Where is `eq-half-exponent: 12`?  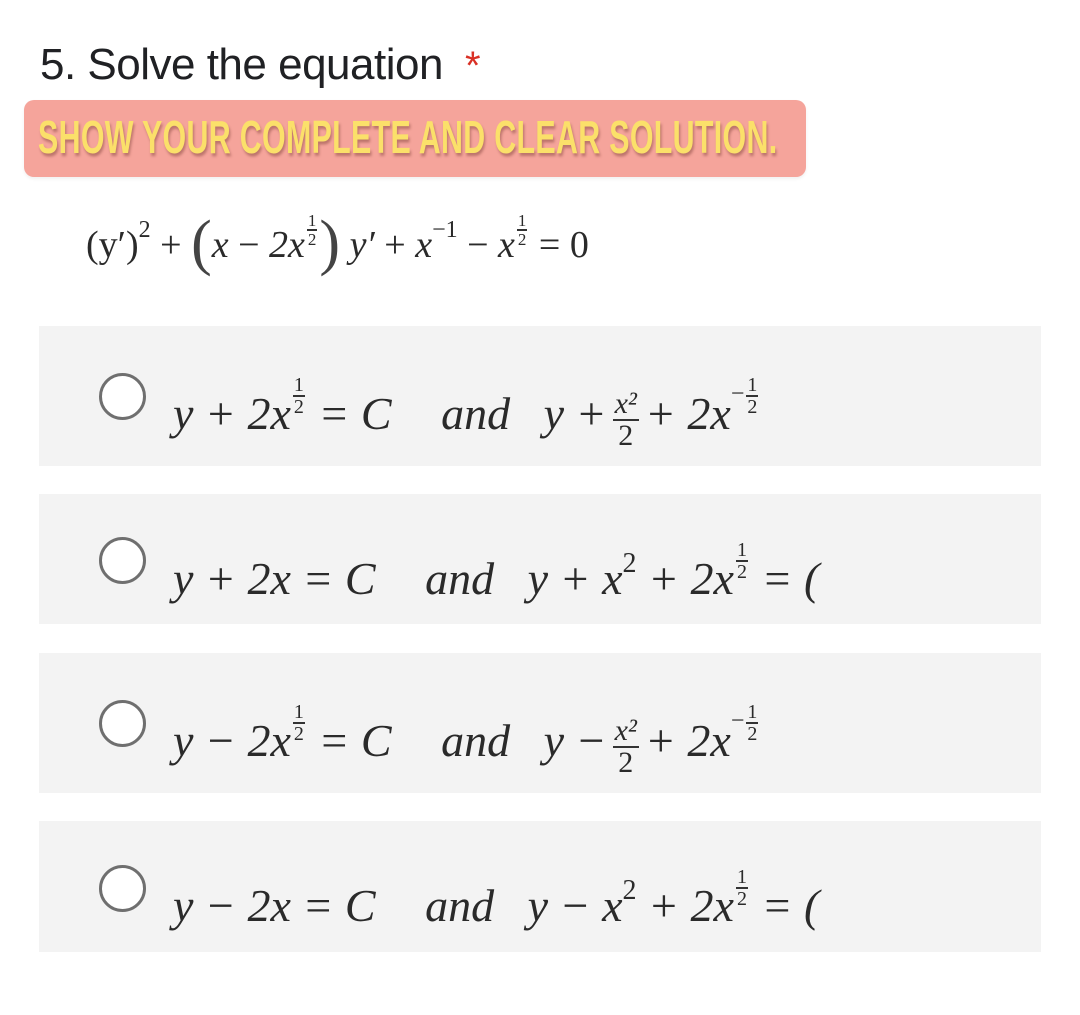 eq-half-exponent: 12 is located at coordinates (312, 230).